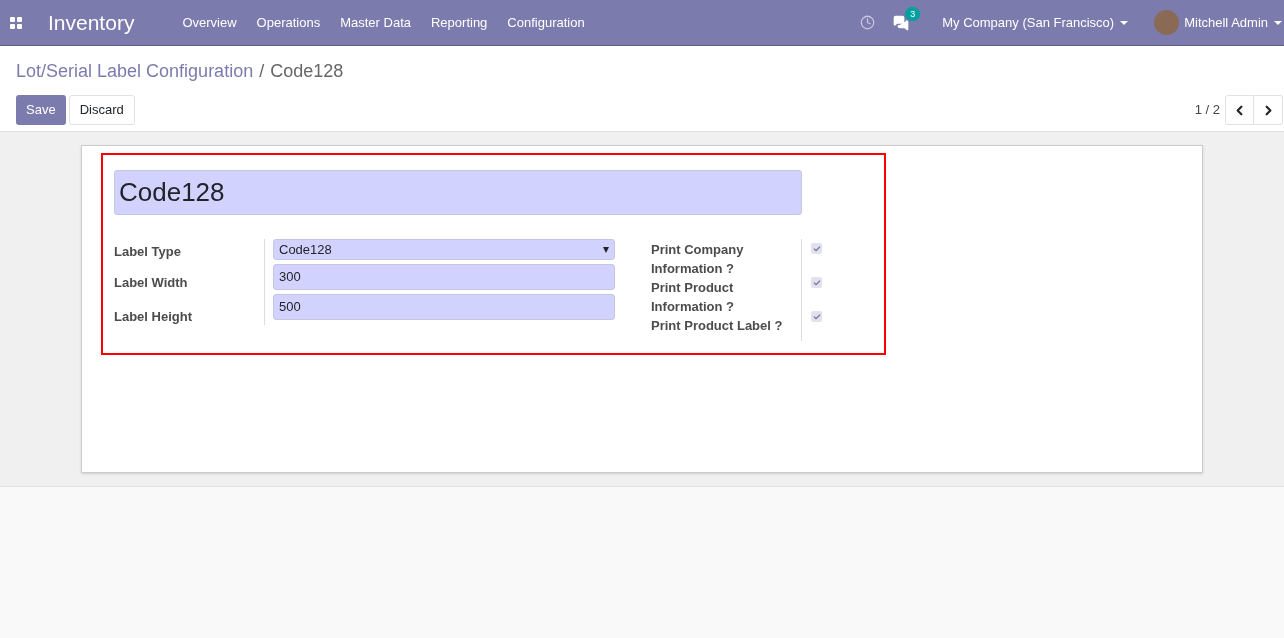 This screenshot has height=638, width=1284. I want to click on menu-item: Overview, so click(209, 22).